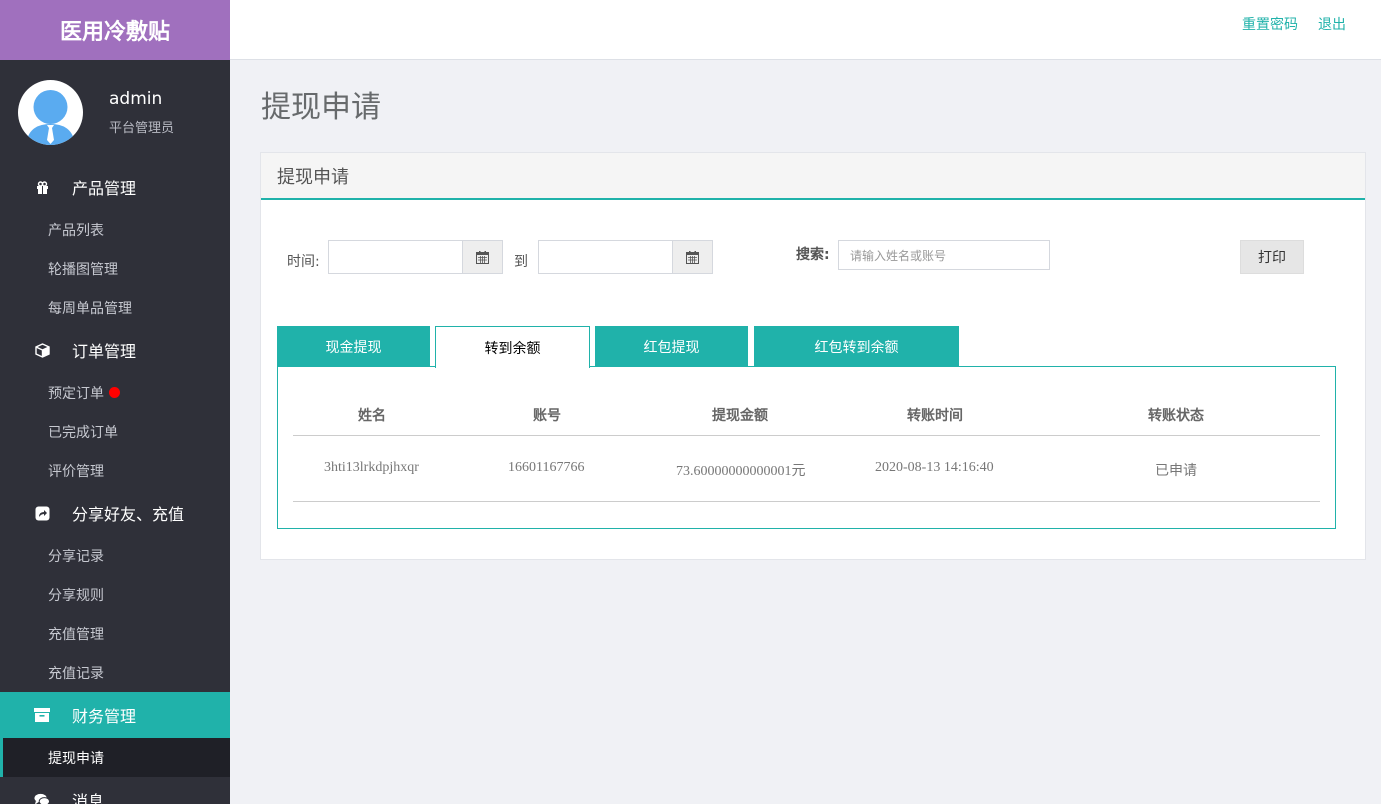  I want to click on time-label: 时间:, so click(303, 262).